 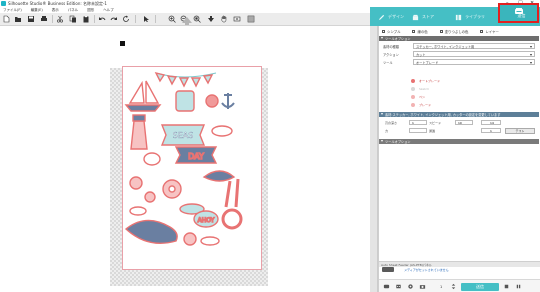 What do you see at coordinates (491, 130) in the screenshot?
I see `passes-field: 1` at bounding box center [491, 130].